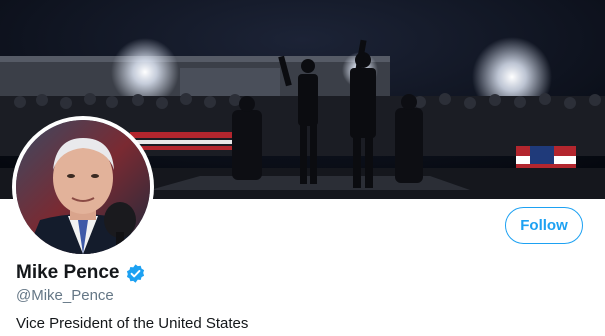 The width and height of the screenshot is (605, 336). I want to click on name-row: Mike Pence, so click(81, 273).